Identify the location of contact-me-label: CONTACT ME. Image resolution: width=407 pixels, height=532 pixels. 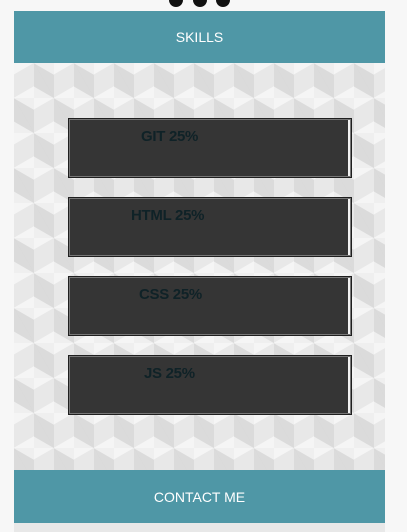
(199, 496).